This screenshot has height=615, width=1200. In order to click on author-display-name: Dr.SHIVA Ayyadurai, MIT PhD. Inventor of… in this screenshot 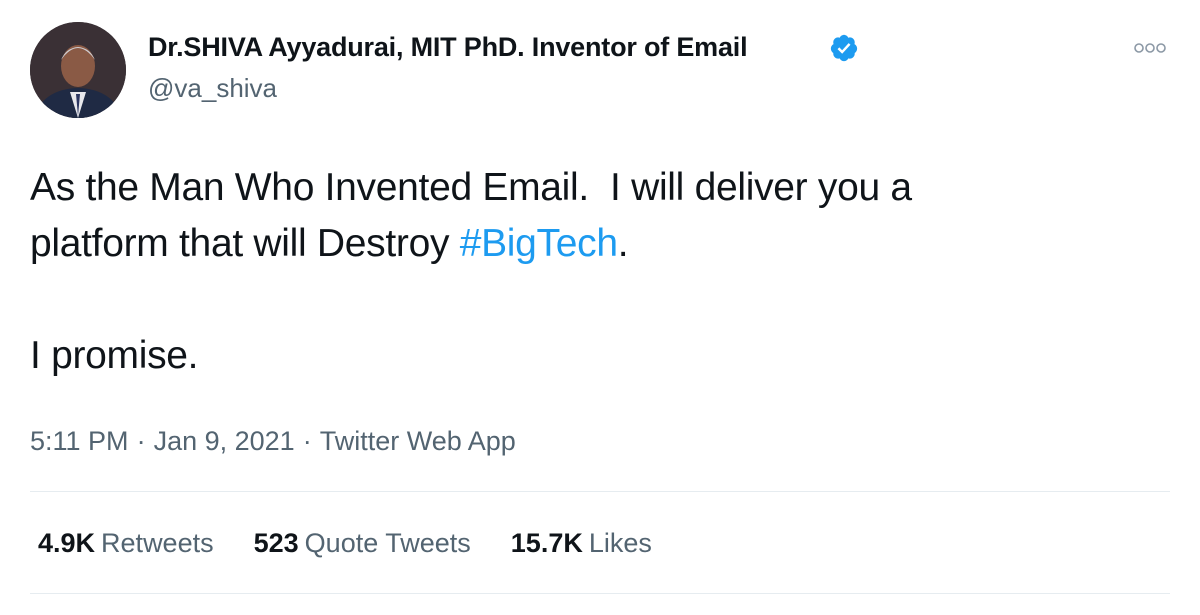, I will do `click(448, 47)`.